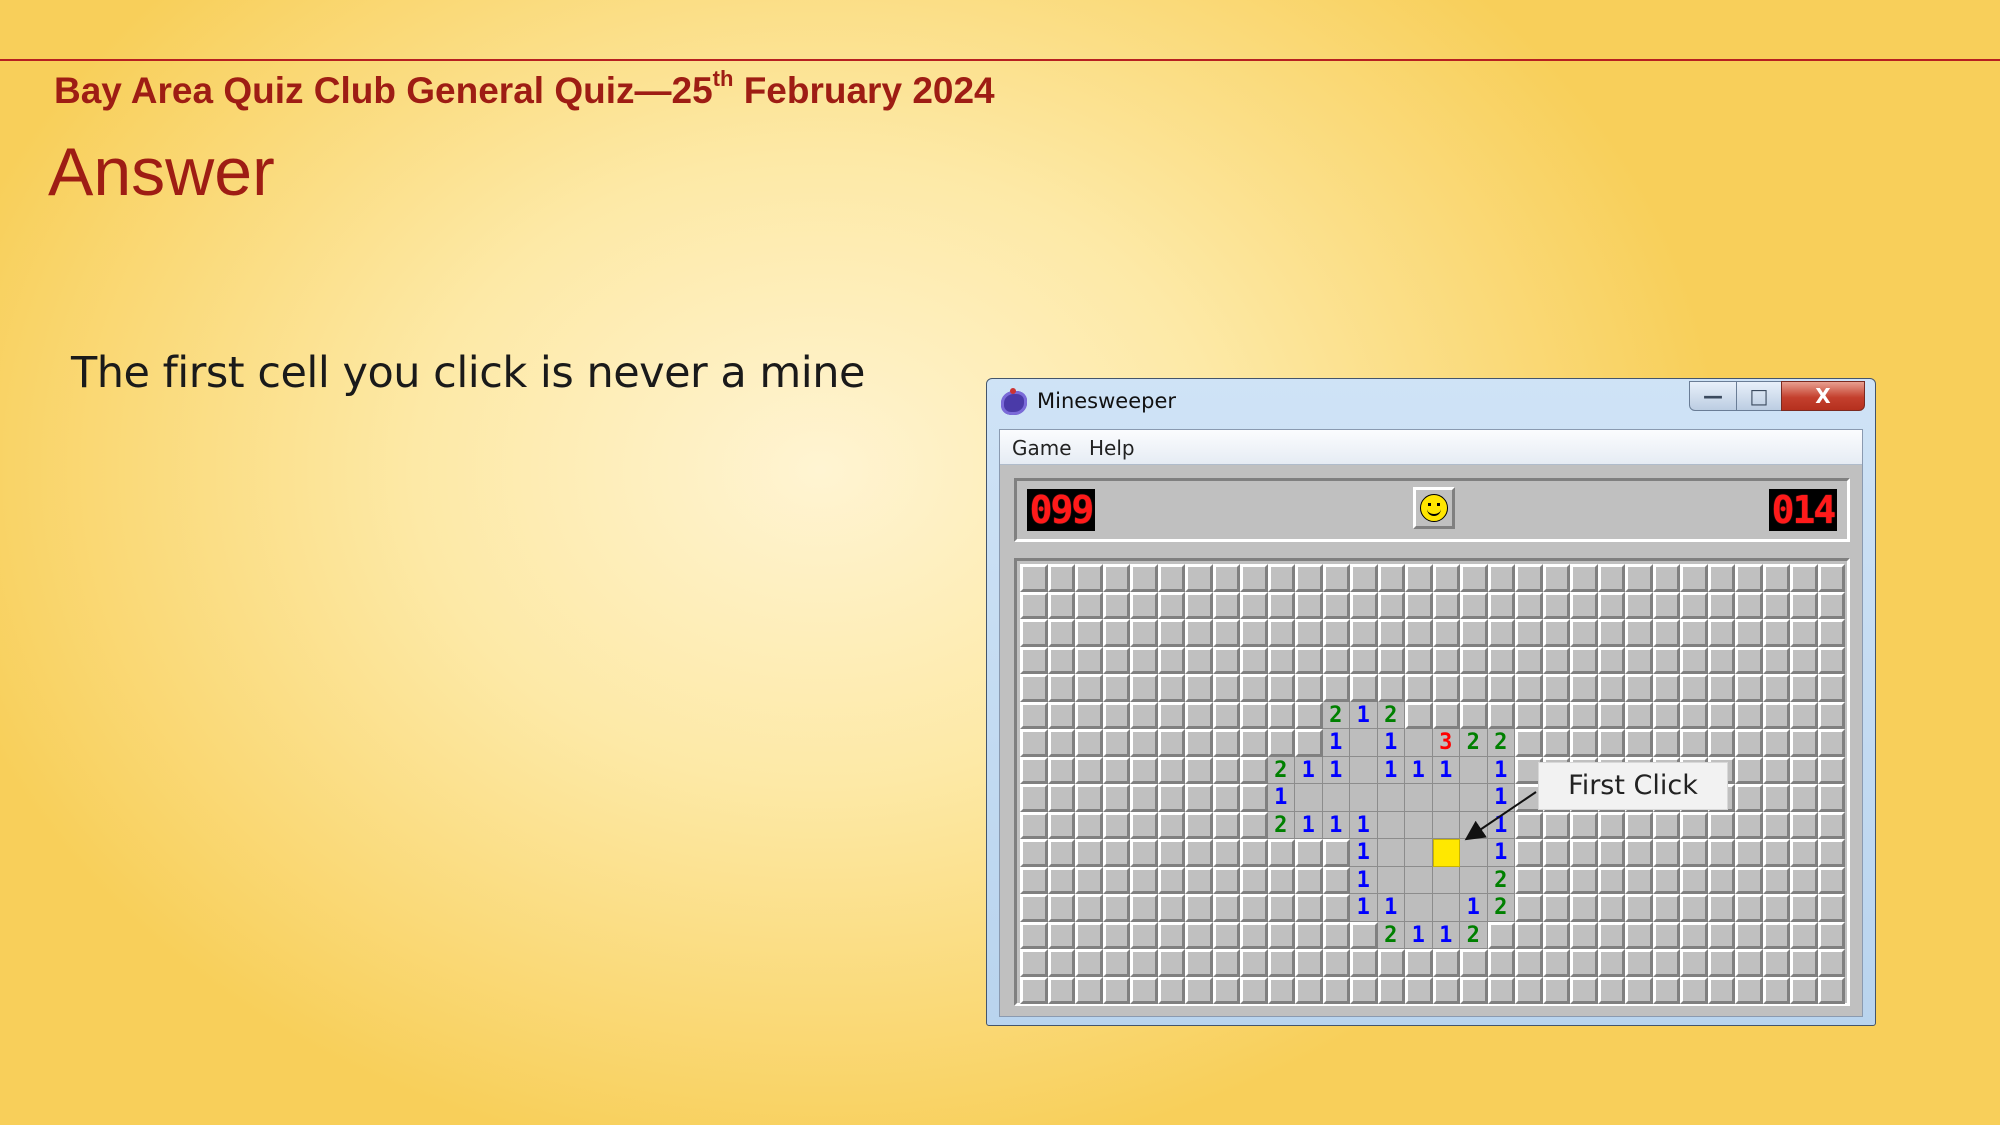 The image size is (2000, 1125). What do you see at coordinates (1823, 396) in the screenshot?
I see `close-button: X` at bounding box center [1823, 396].